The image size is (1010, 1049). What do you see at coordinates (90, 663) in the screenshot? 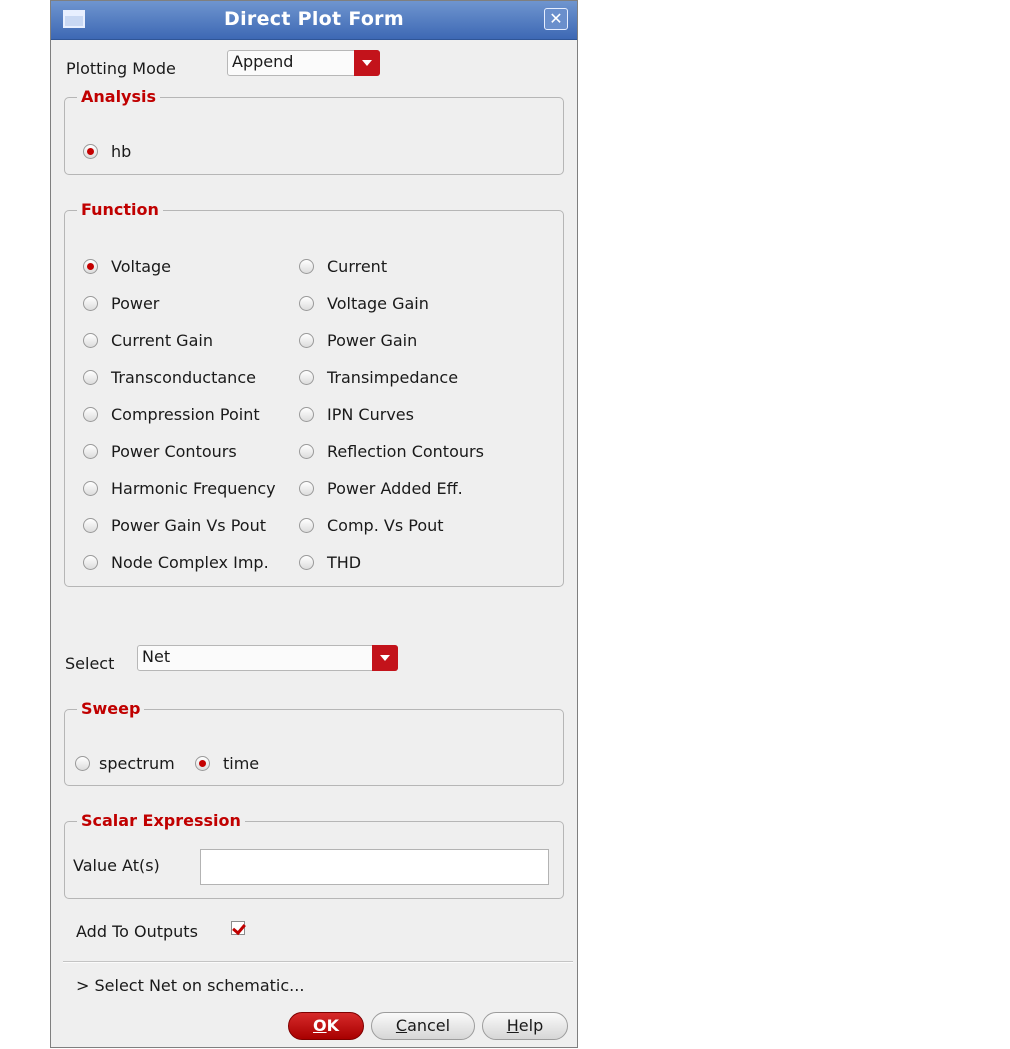
I see `select-label: Select` at bounding box center [90, 663].